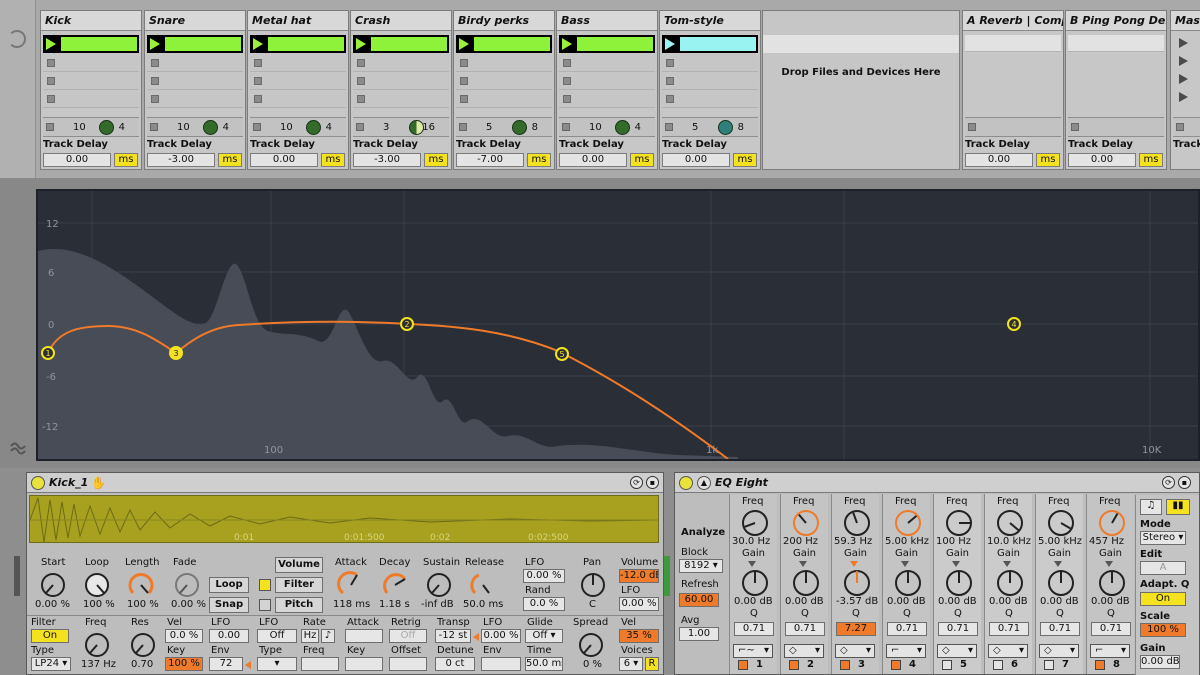 The width and height of the screenshot is (1200, 675). I want to click on track-name: Snare, so click(195, 21).